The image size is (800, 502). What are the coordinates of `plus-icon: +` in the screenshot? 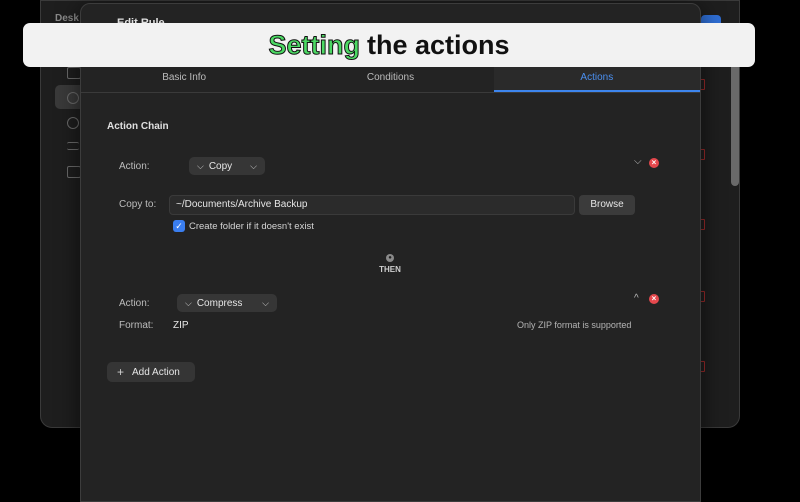 It's located at (121, 372).